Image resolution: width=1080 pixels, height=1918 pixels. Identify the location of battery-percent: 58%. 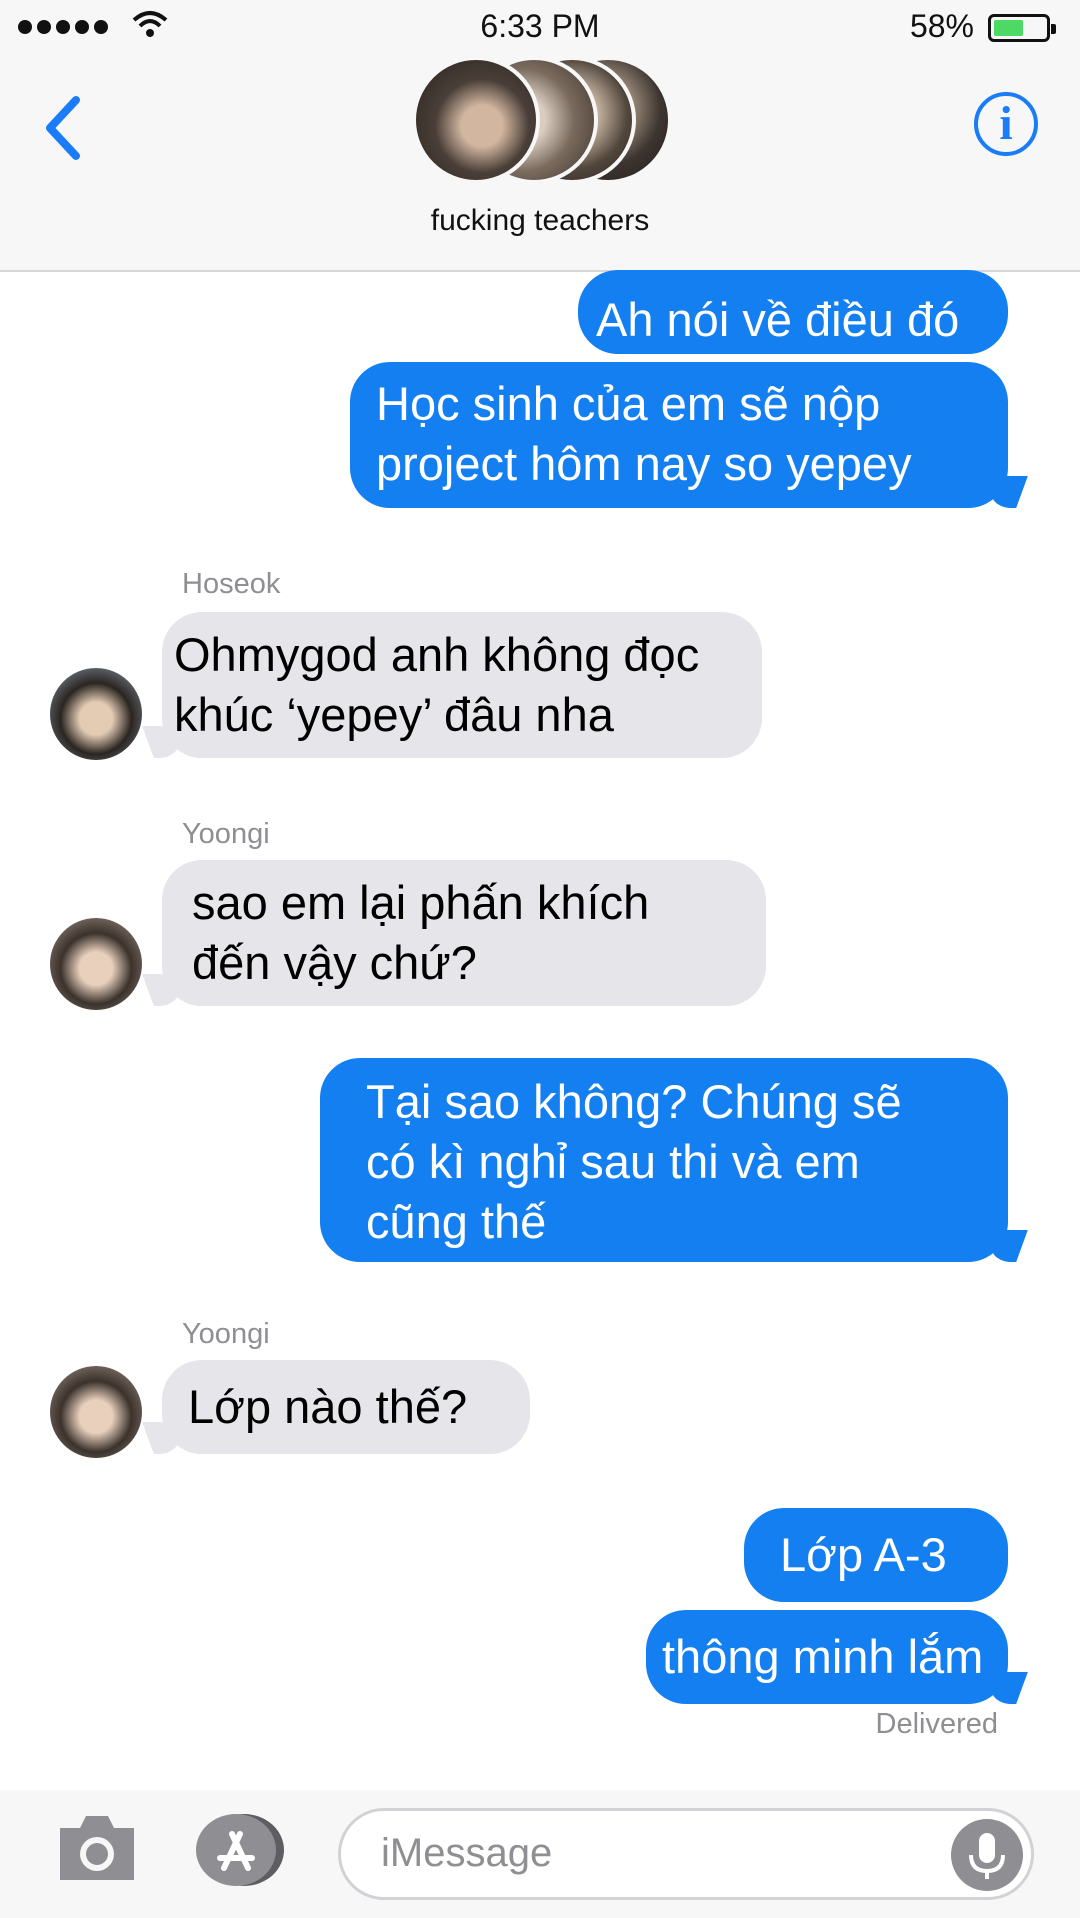
(941, 26).